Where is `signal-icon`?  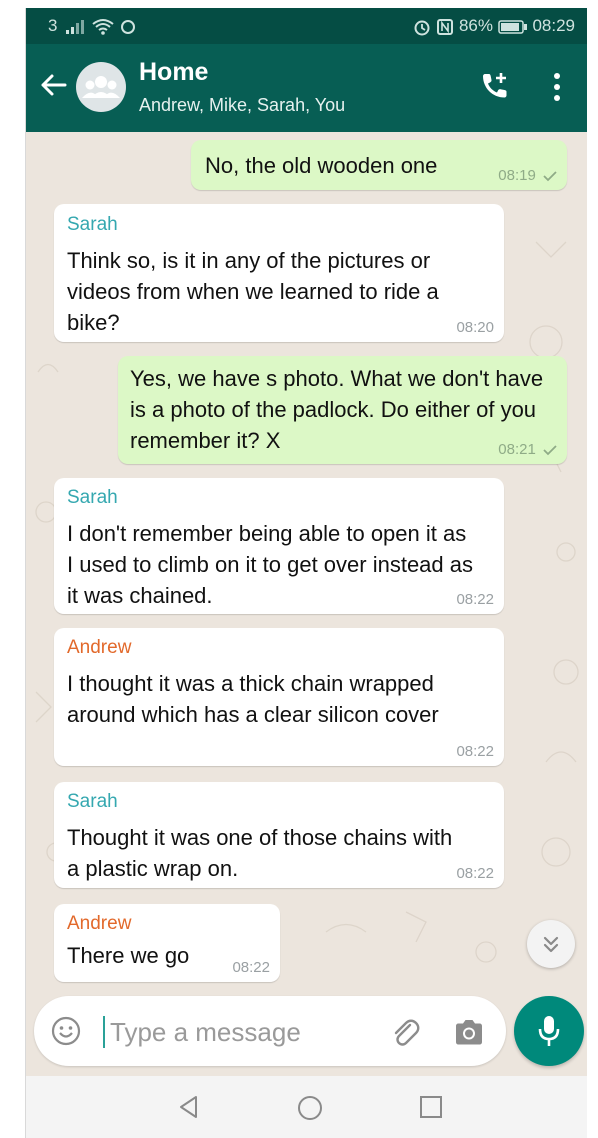 signal-icon is located at coordinates (75, 26).